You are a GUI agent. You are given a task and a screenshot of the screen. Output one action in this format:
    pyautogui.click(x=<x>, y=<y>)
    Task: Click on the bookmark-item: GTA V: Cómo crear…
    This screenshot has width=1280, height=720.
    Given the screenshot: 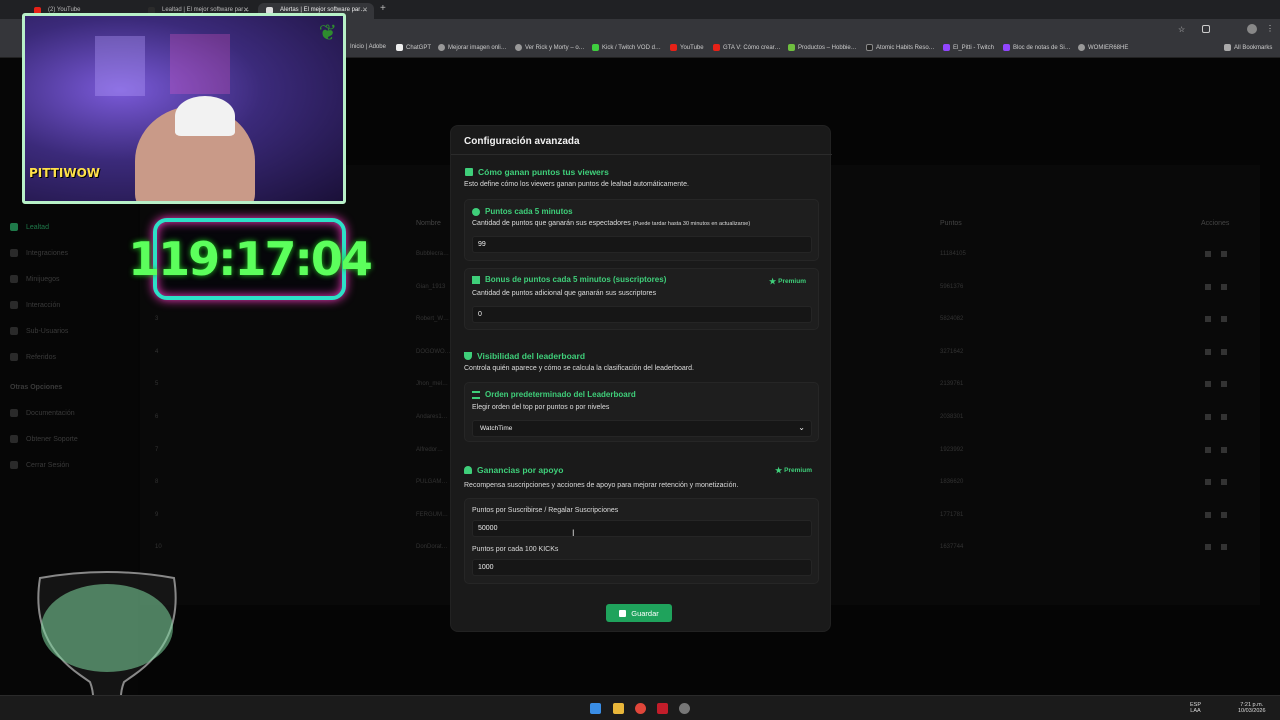 What is the action you would take?
    pyautogui.click(x=747, y=47)
    